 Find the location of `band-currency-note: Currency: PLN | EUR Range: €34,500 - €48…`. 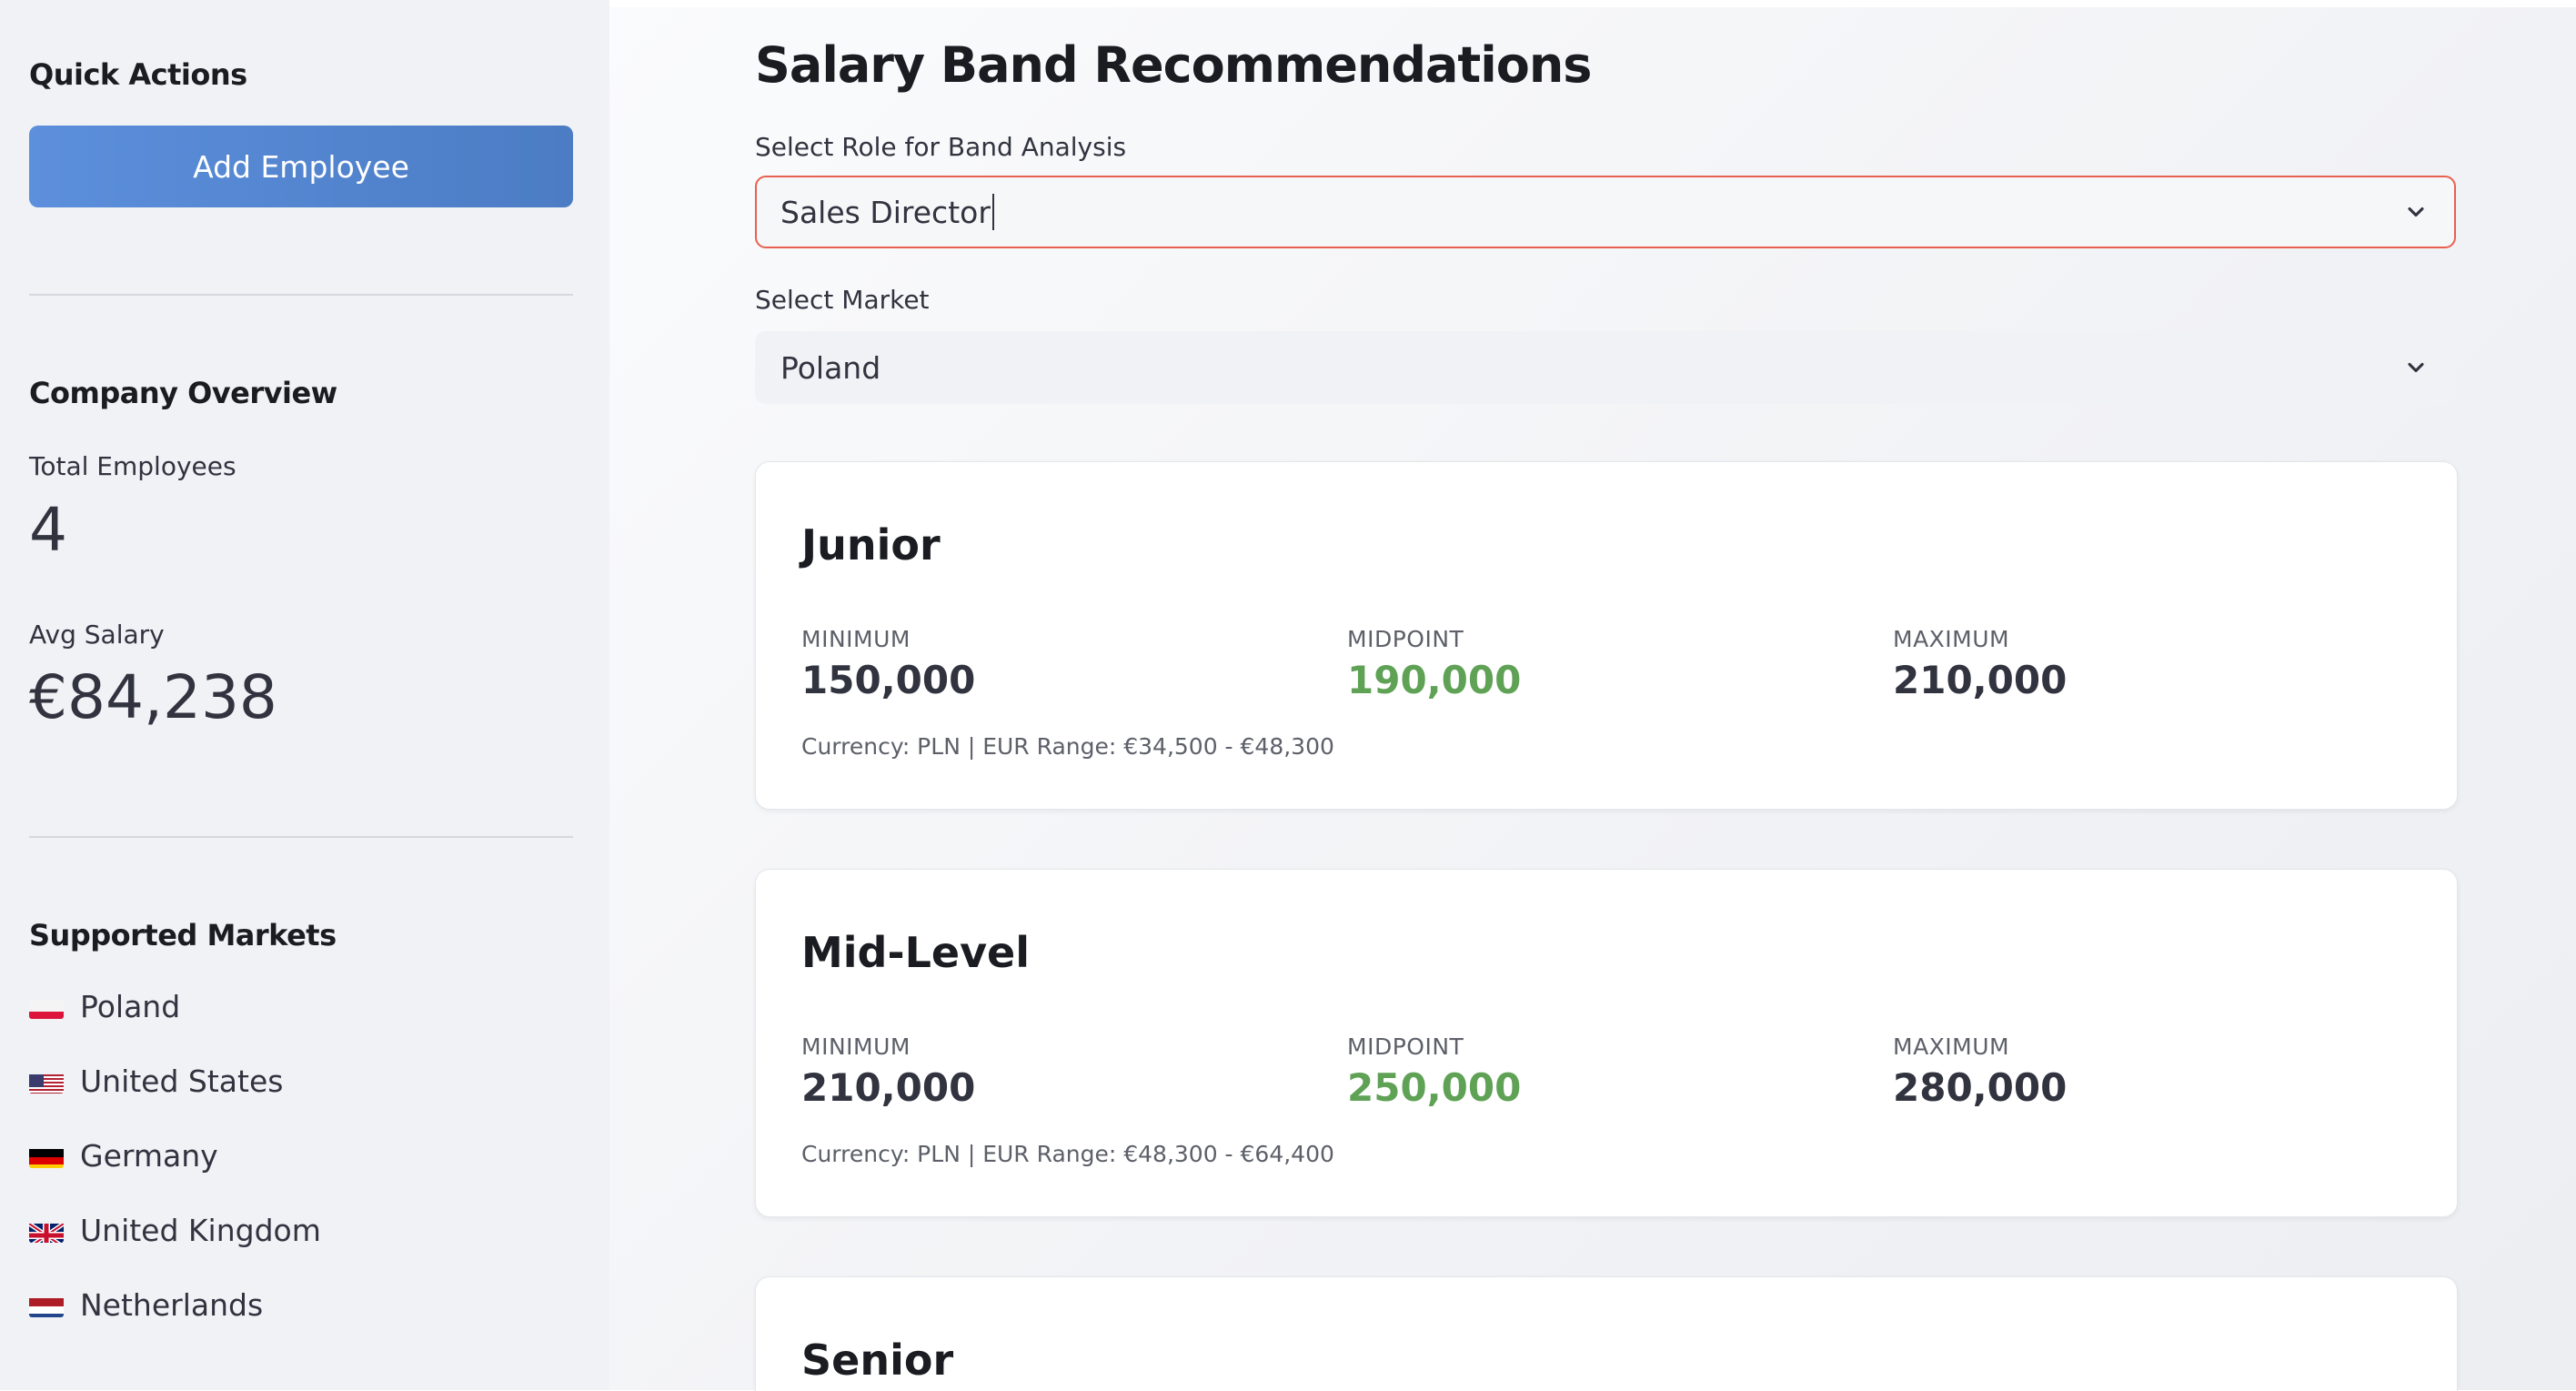

band-currency-note: Currency: PLN | EUR Range: €34,500 - €48… is located at coordinates (1067, 746).